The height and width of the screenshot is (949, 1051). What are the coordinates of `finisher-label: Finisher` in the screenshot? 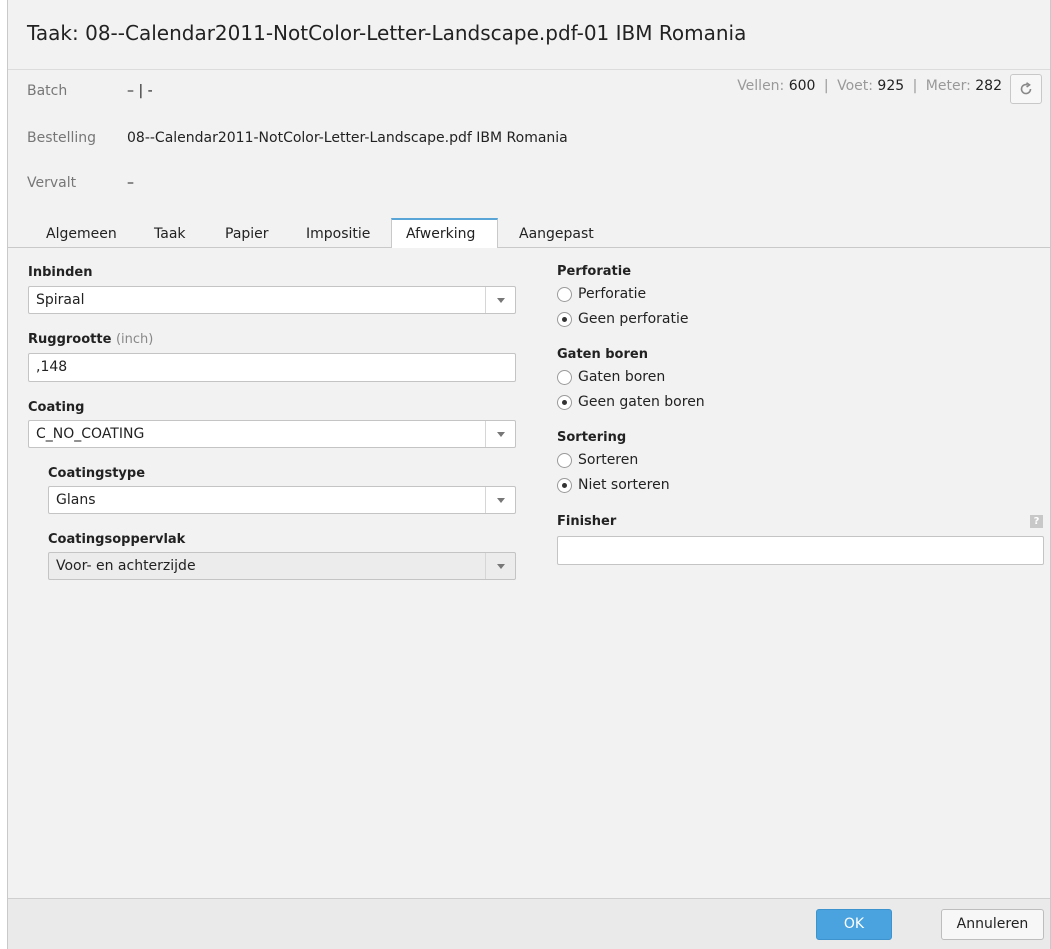 It's located at (587, 521).